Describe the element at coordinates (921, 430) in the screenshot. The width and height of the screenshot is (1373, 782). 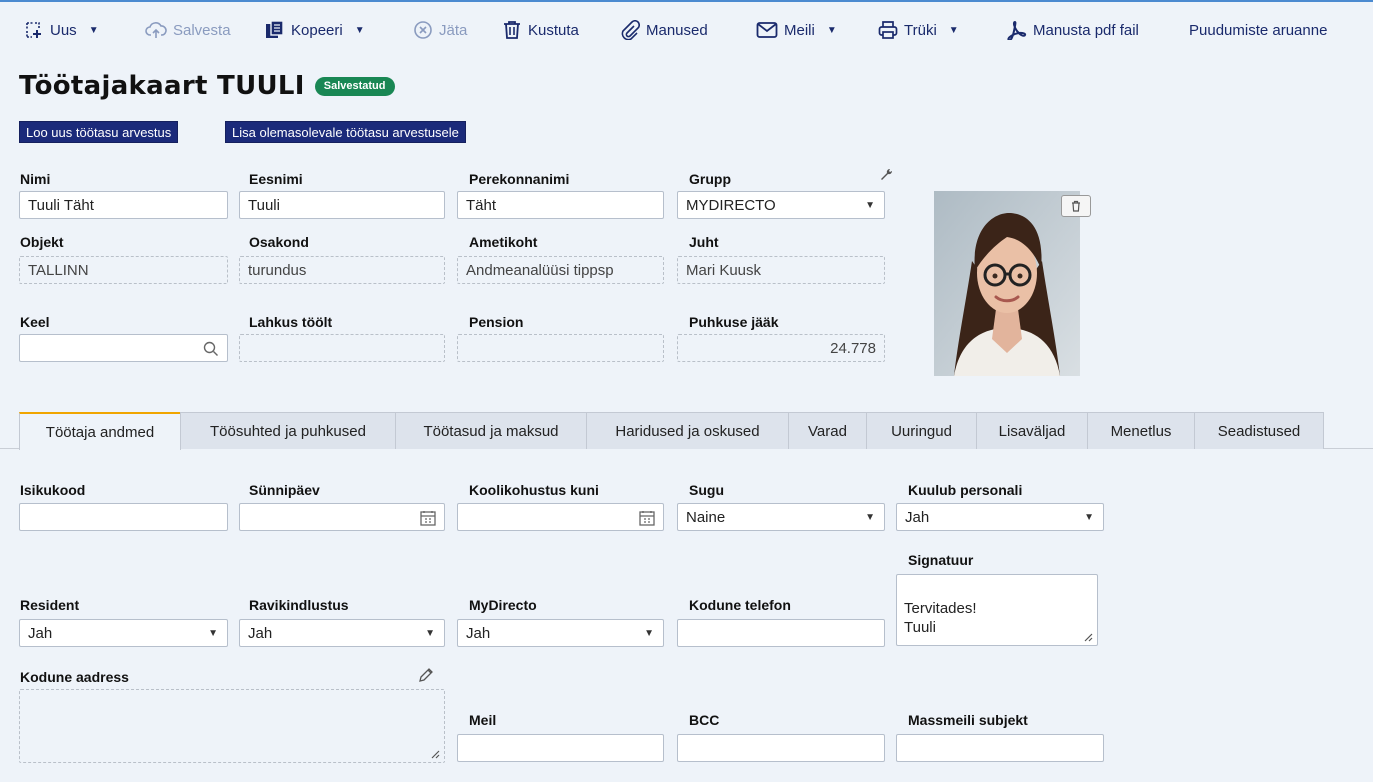
I see `tab-surveys: Uuringud` at that location.